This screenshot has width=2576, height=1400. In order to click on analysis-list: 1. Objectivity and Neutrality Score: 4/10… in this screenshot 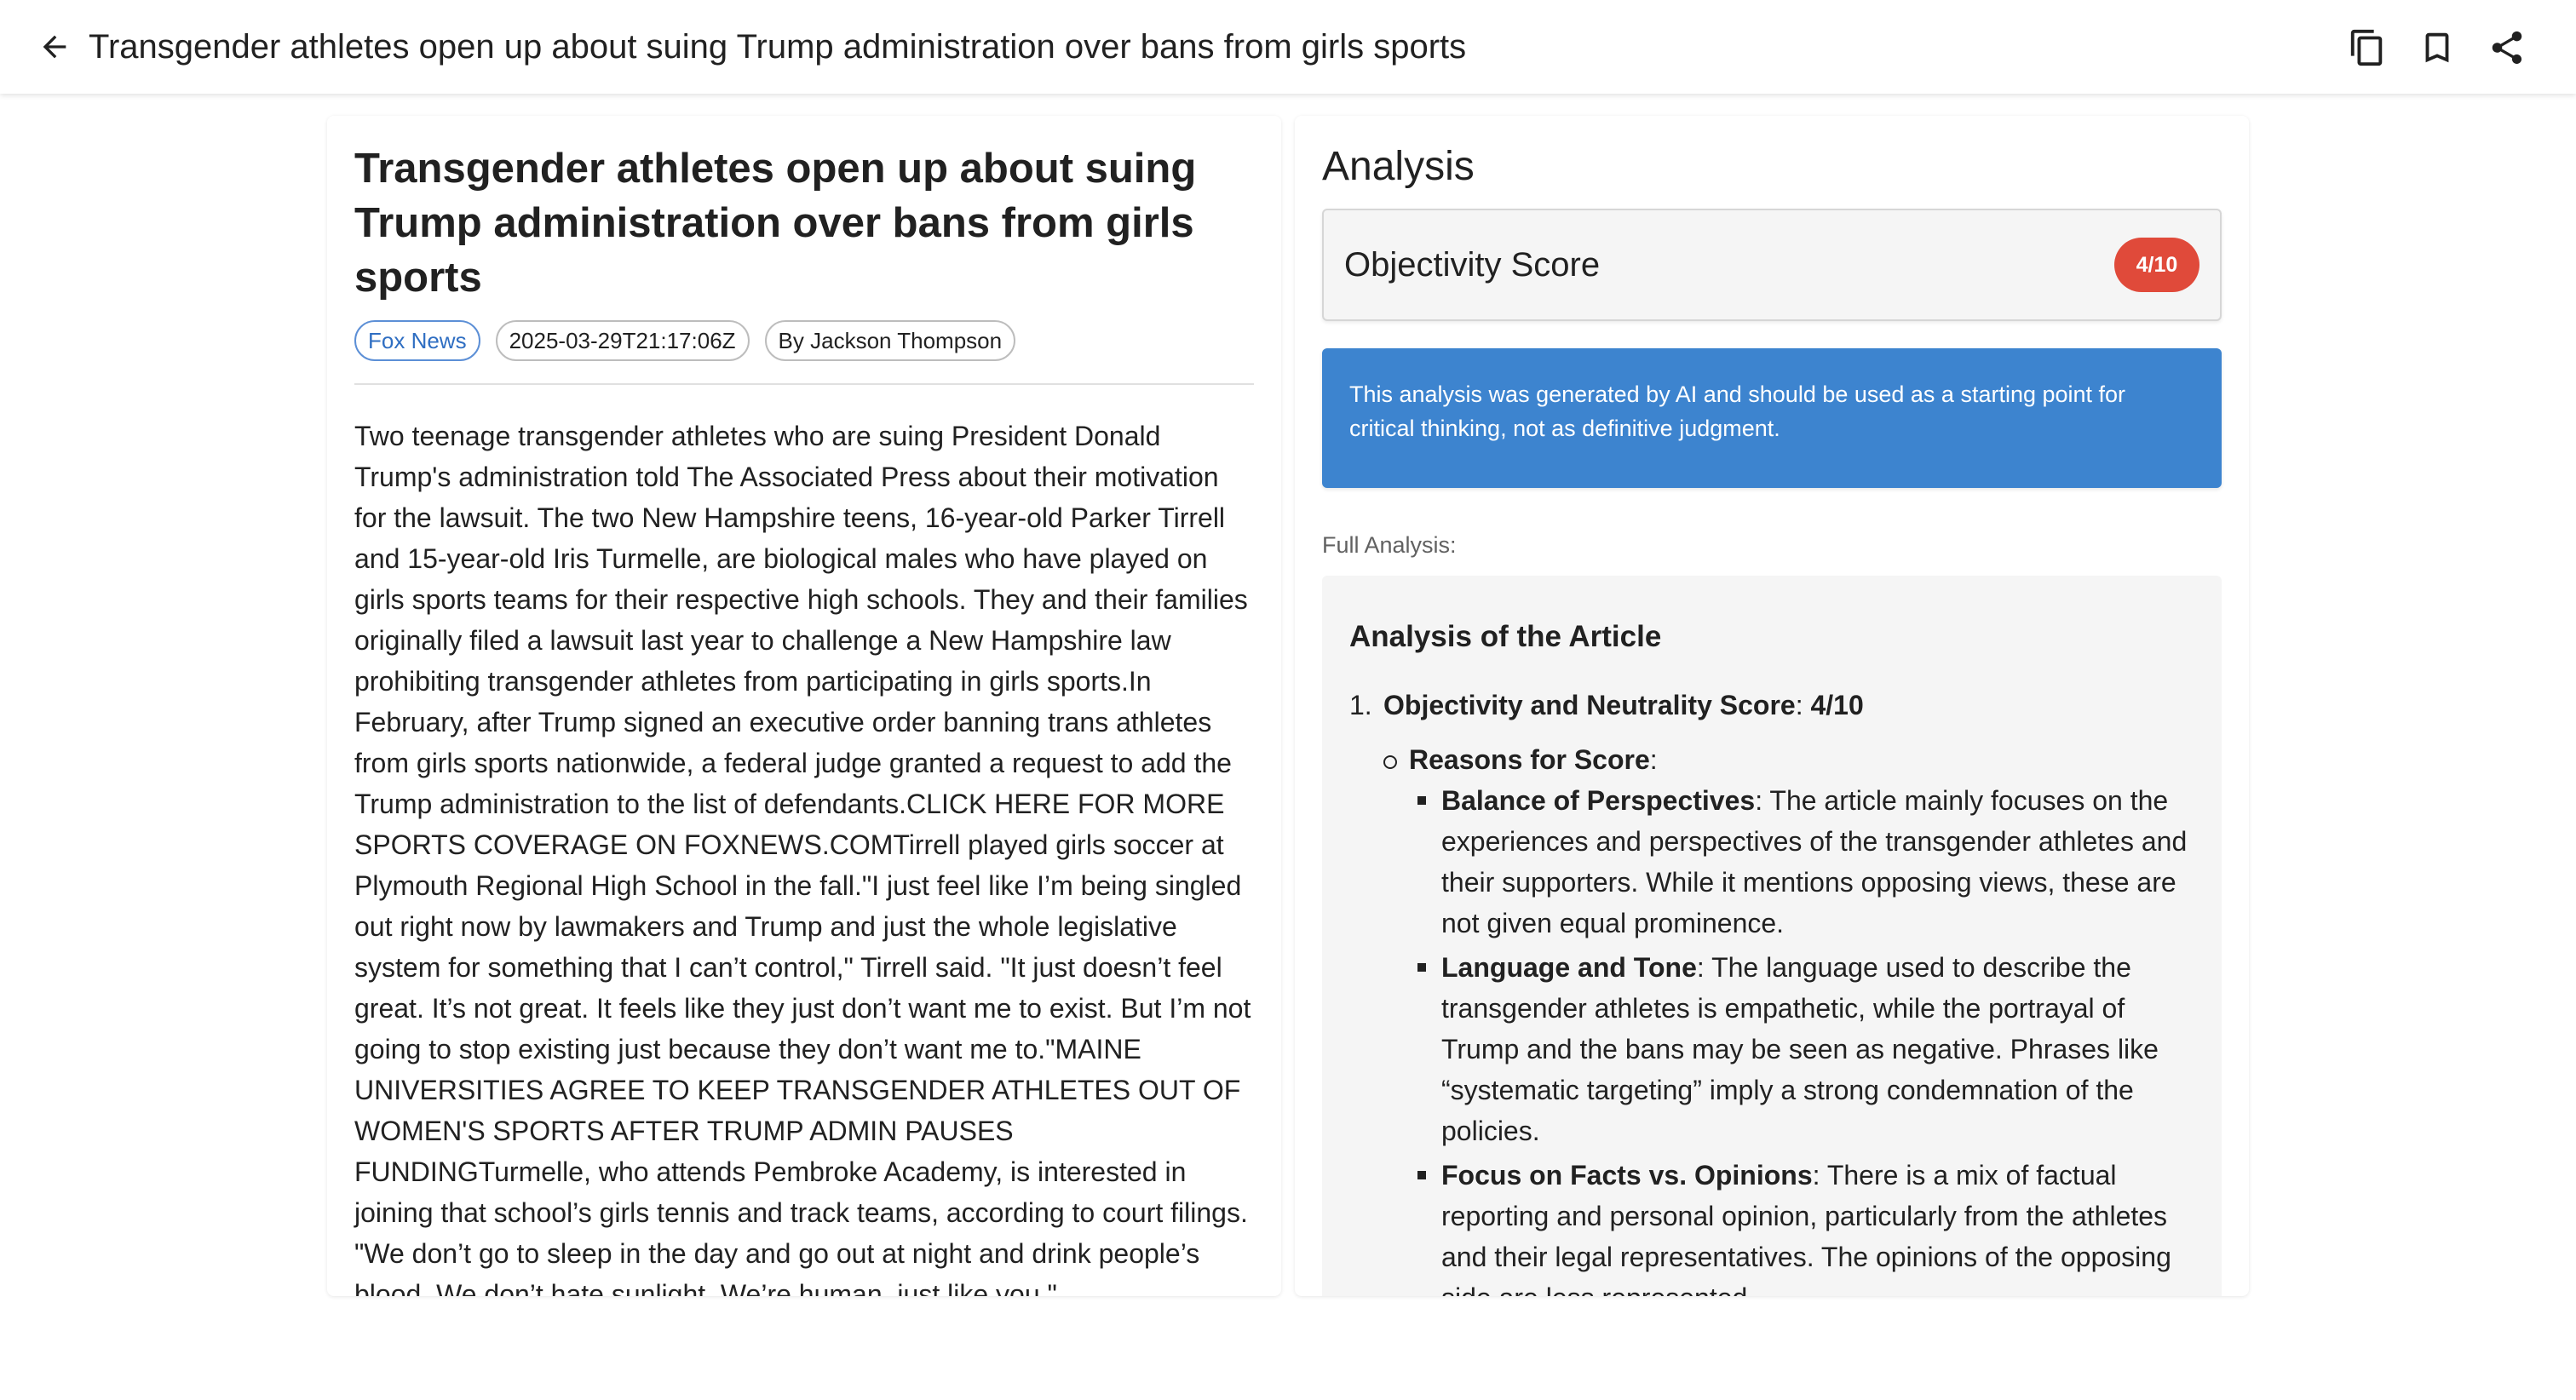, I will do `click(1772, 990)`.